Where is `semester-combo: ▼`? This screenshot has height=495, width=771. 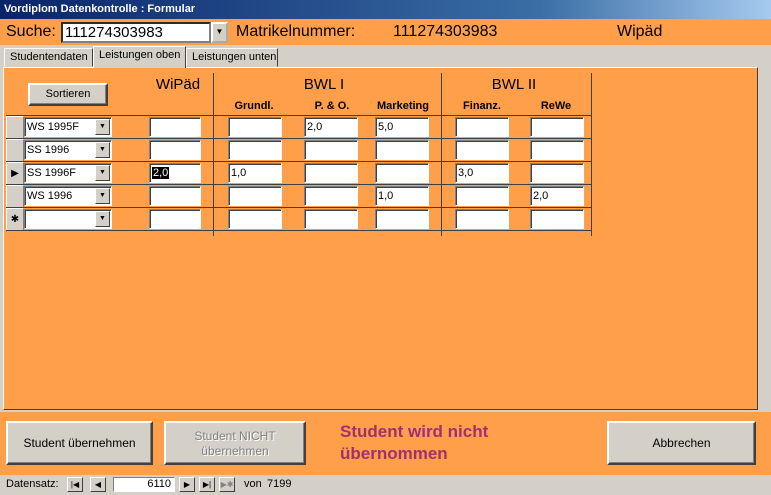 semester-combo: ▼ is located at coordinates (68, 219).